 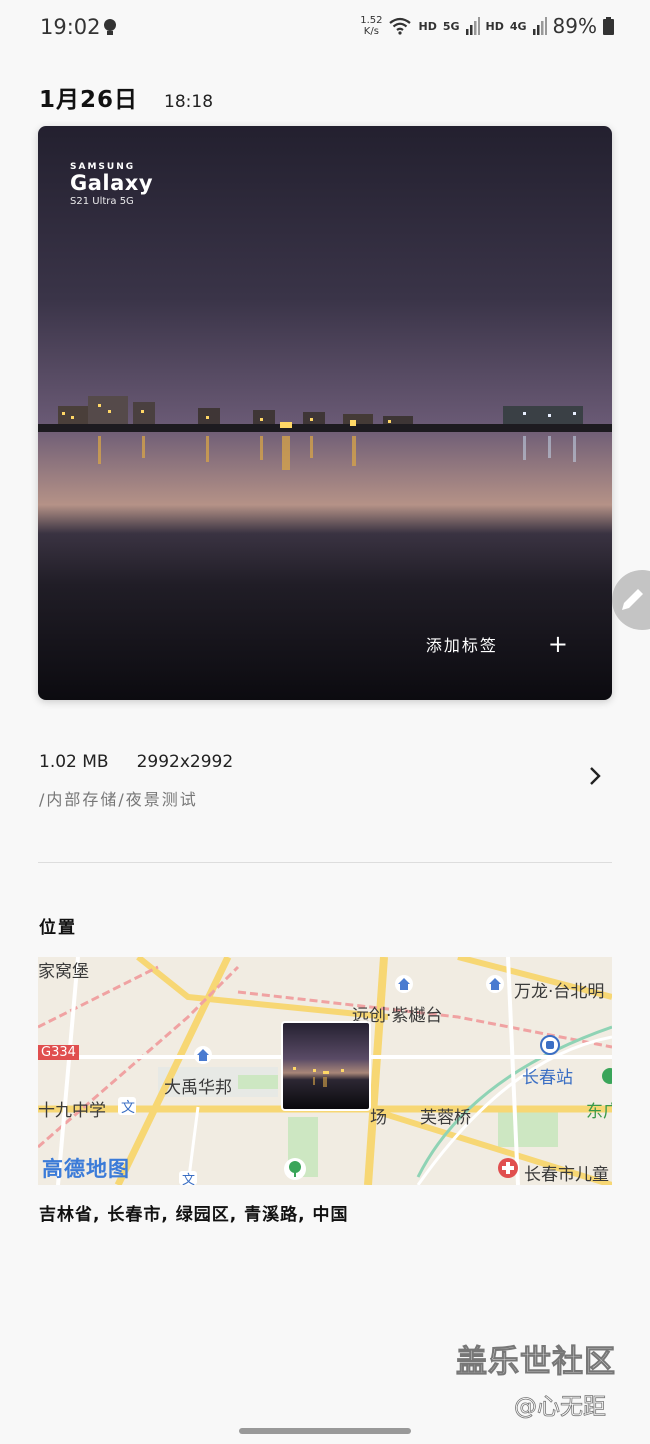 I want to click on location-address: 吉林省, 长春市, 绿园区, 青溪路, 中国, so click(x=194, y=1215).